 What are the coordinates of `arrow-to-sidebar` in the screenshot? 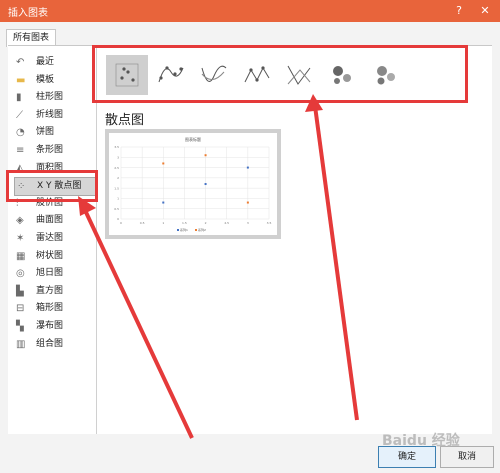 It's located at (138, 323).